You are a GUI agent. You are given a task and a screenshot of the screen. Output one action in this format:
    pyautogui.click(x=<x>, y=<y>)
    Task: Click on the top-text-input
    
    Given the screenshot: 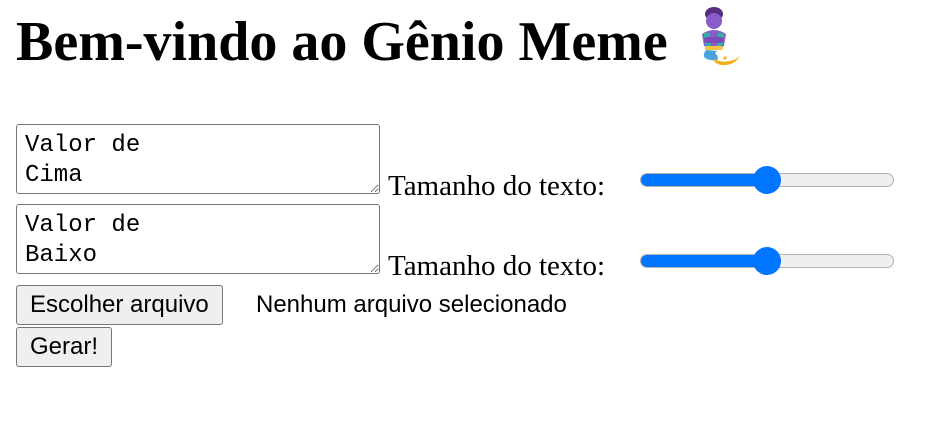 What is the action you would take?
    pyautogui.click(x=198, y=159)
    